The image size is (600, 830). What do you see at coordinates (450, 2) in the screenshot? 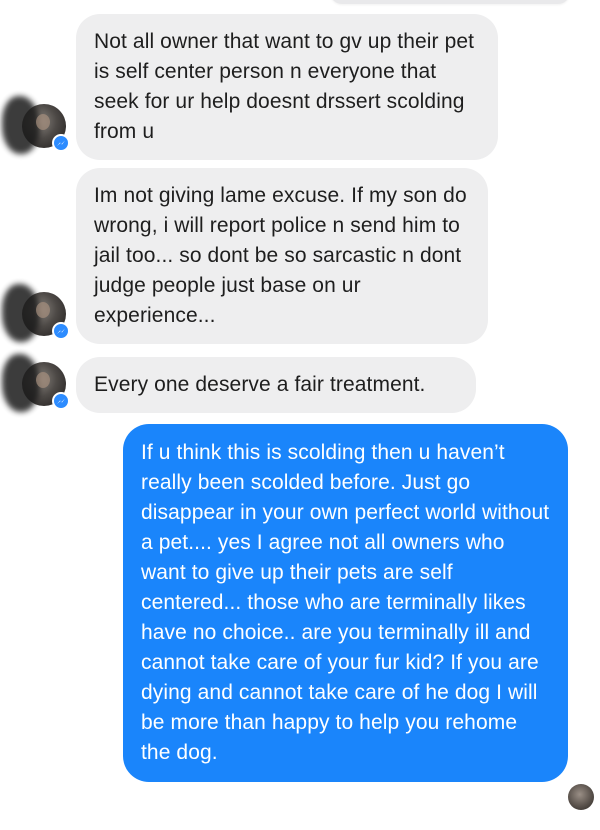
I see `previous-message-bubble-edge` at bounding box center [450, 2].